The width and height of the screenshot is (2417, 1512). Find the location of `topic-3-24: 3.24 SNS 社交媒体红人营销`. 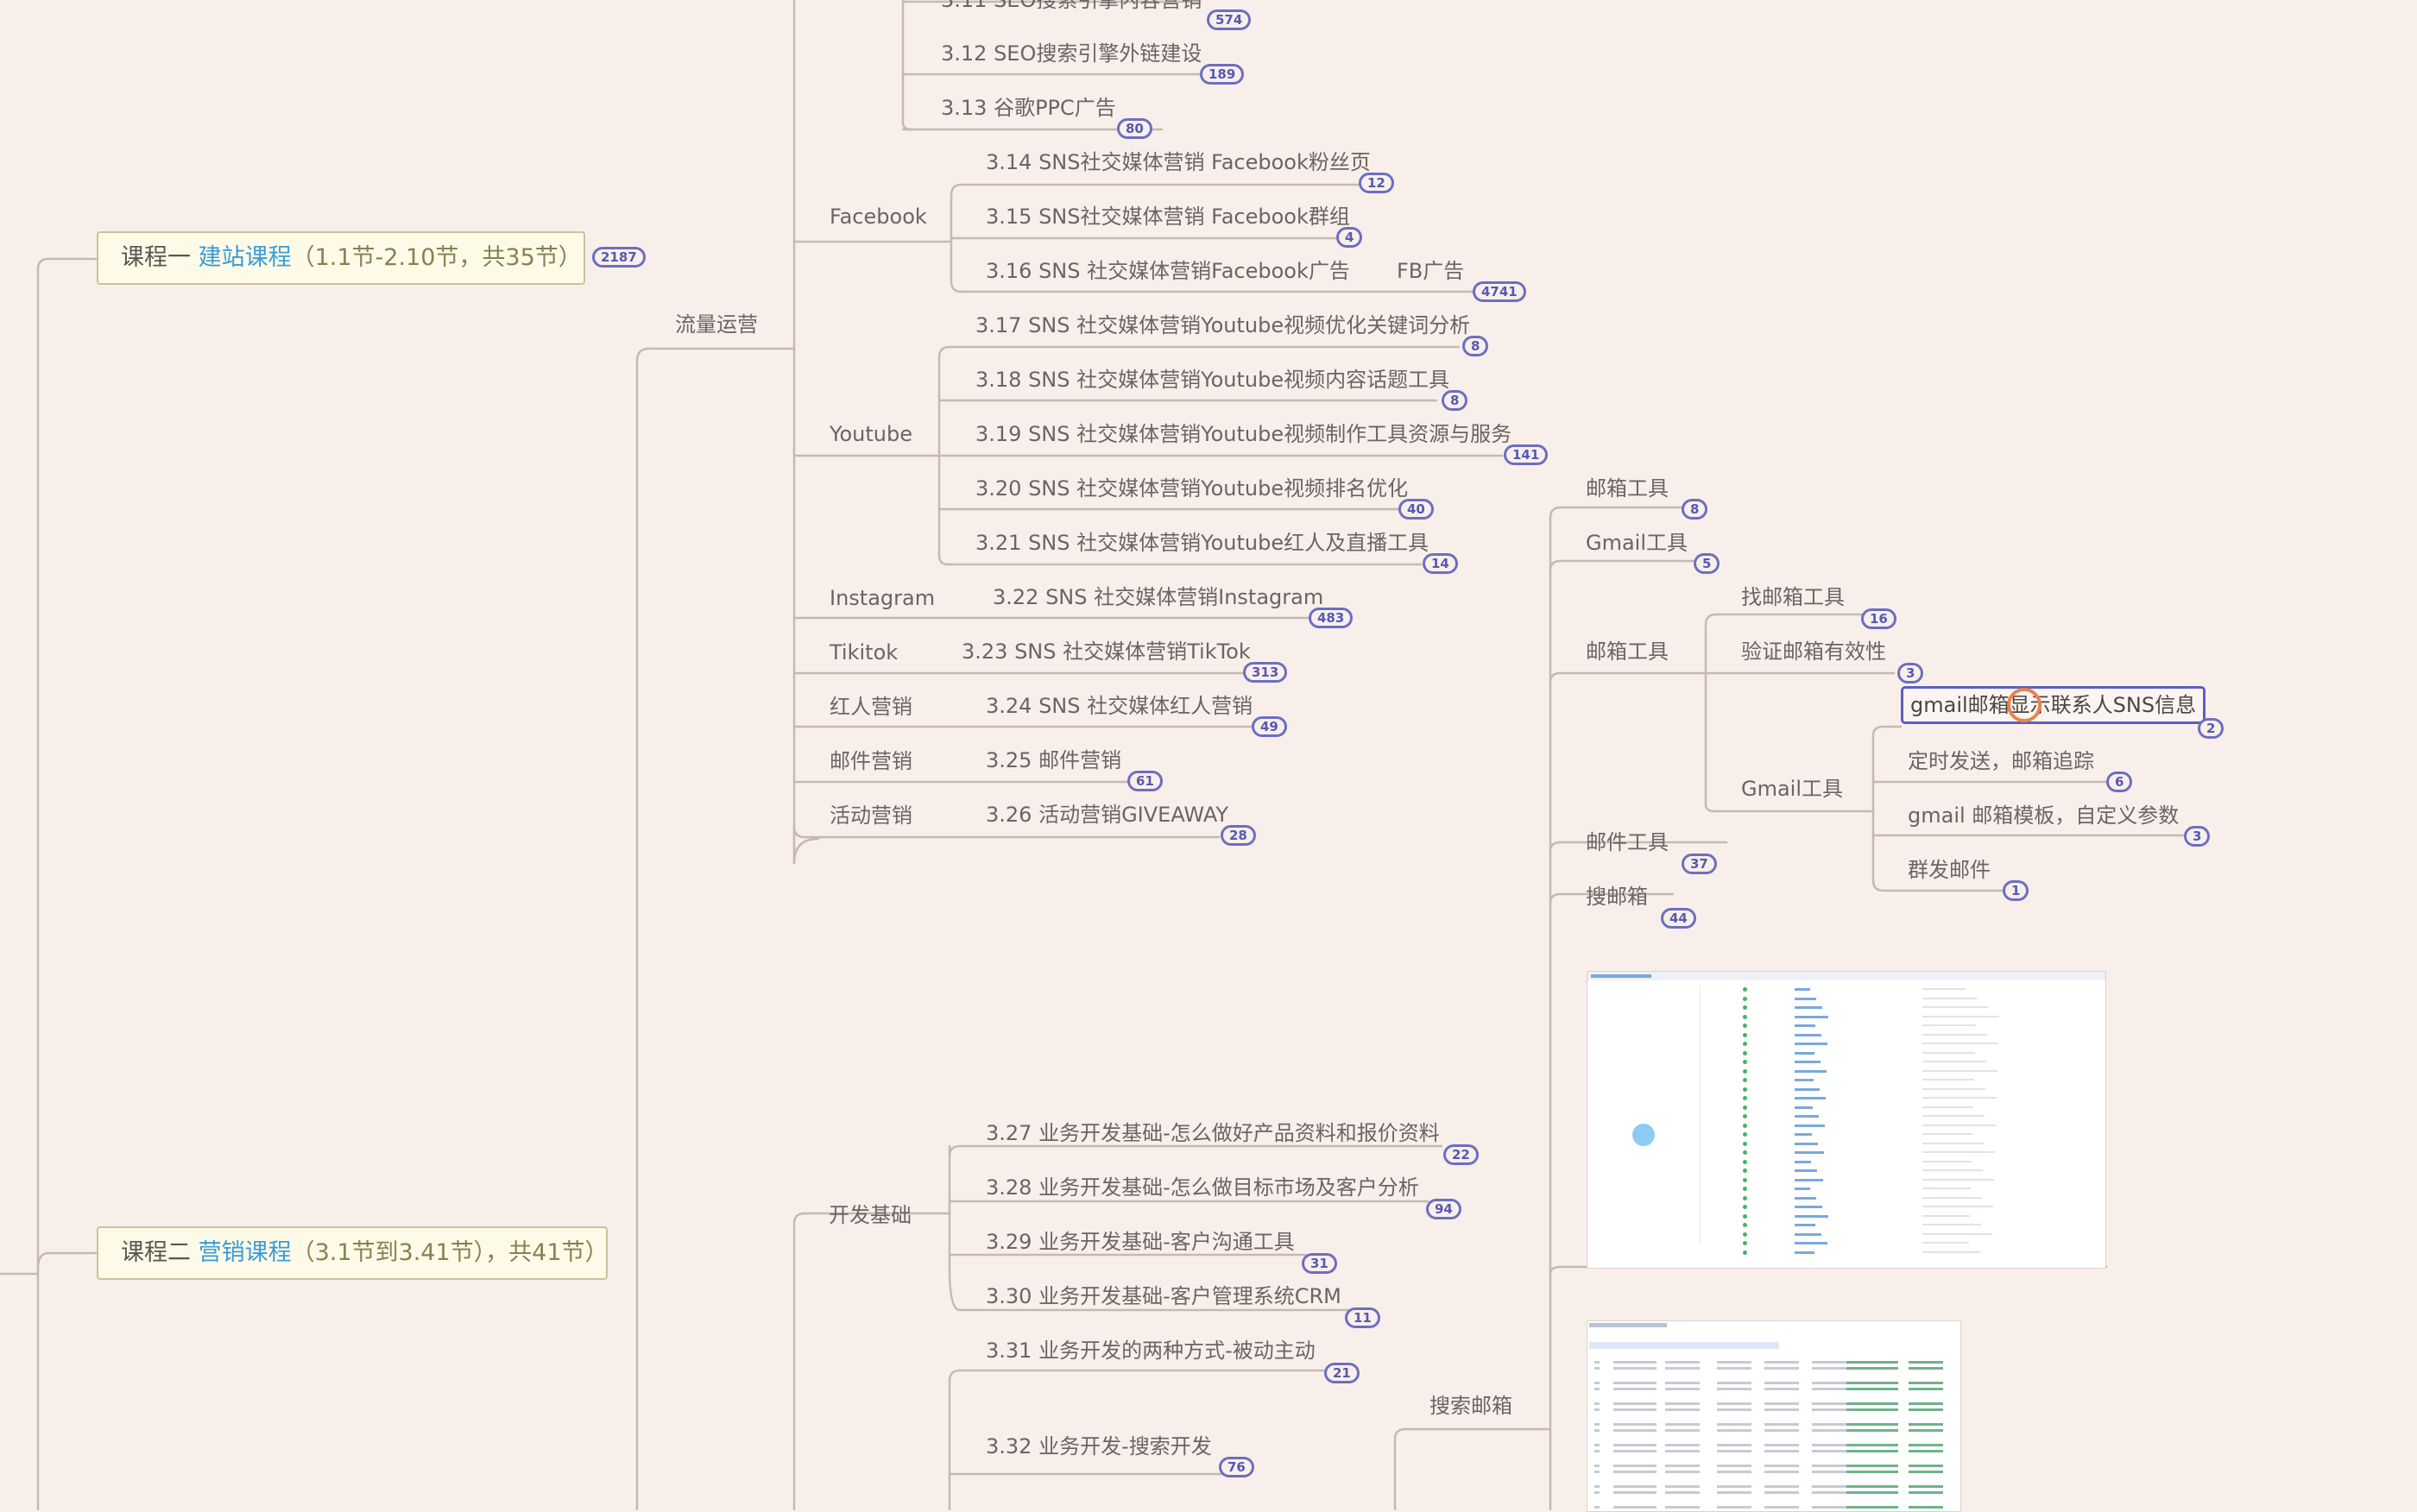

topic-3-24: 3.24 SNS 社交媒体红人营销 is located at coordinates (1119, 706).